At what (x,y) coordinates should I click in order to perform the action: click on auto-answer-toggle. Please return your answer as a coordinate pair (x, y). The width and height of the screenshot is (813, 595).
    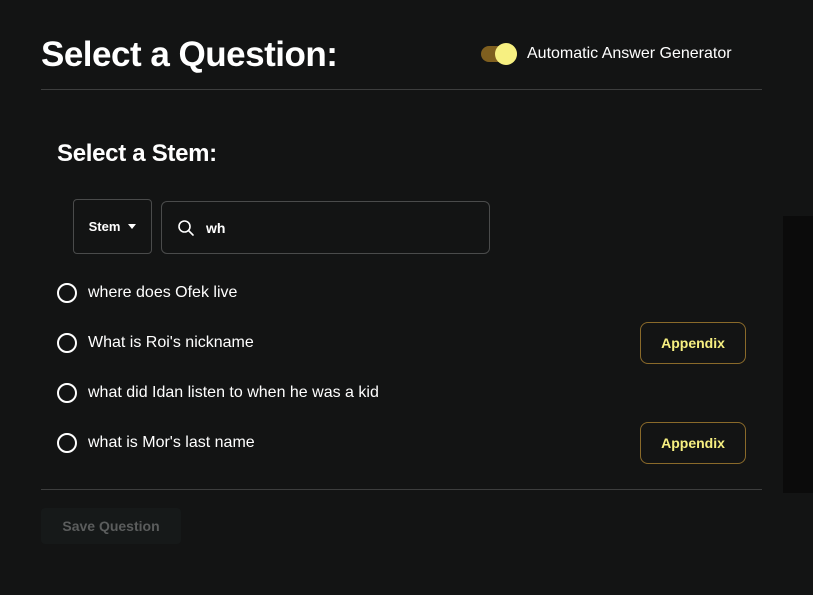
    Looking at the image, I should click on (499, 54).